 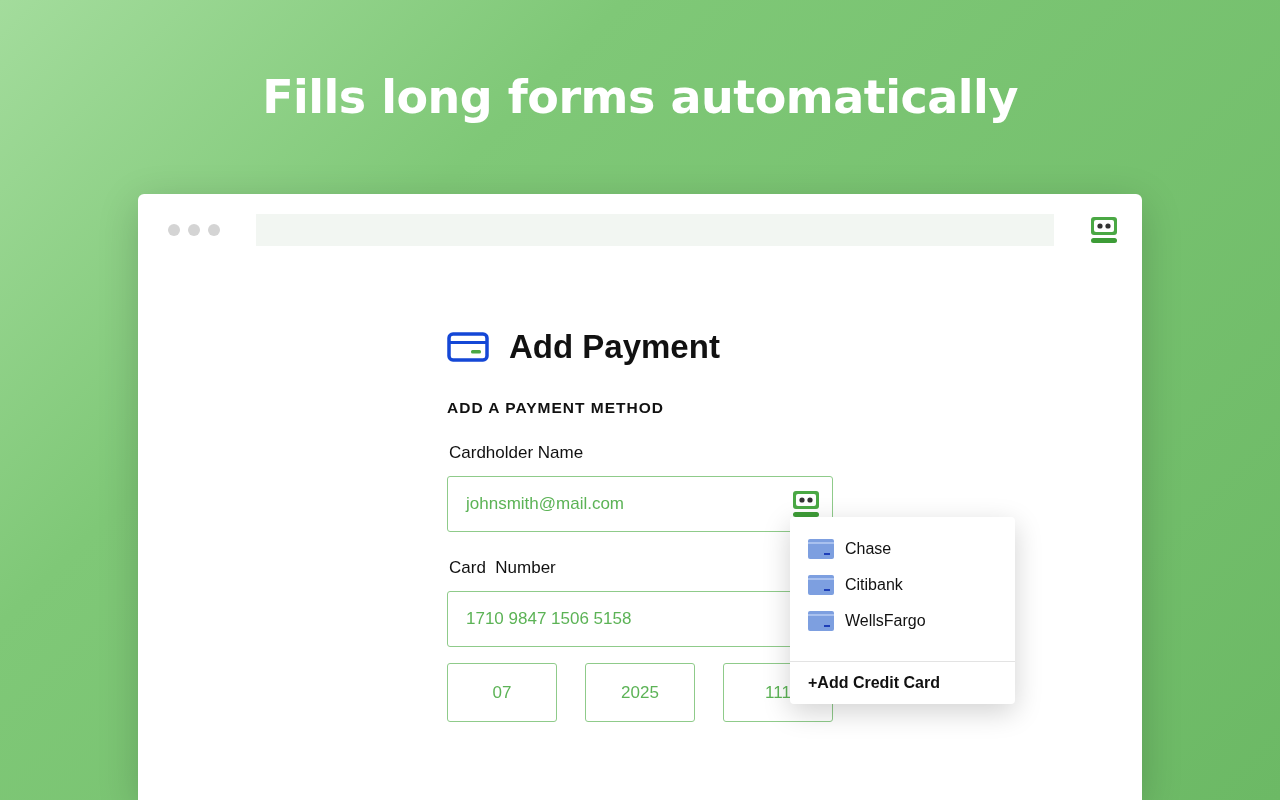 What do you see at coordinates (614, 347) in the screenshot?
I see `page-title: Add Payment` at bounding box center [614, 347].